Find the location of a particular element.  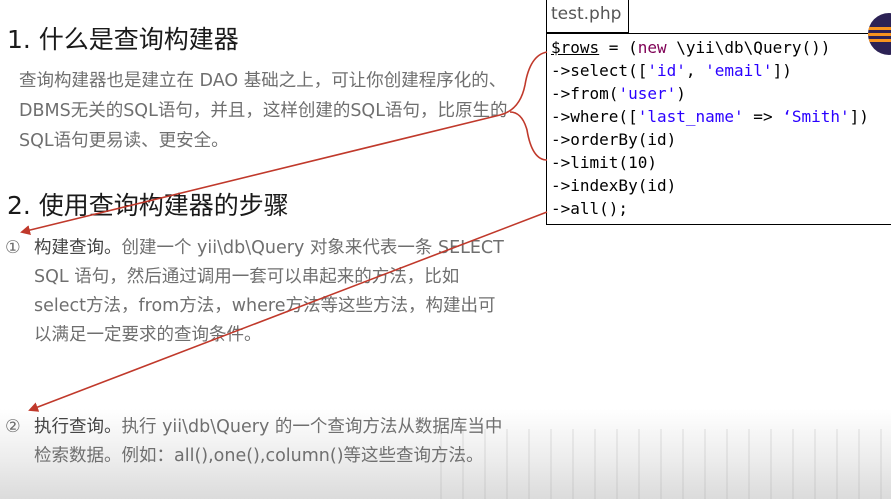

step-1-lead: 构建查询。 is located at coordinates (78, 248).